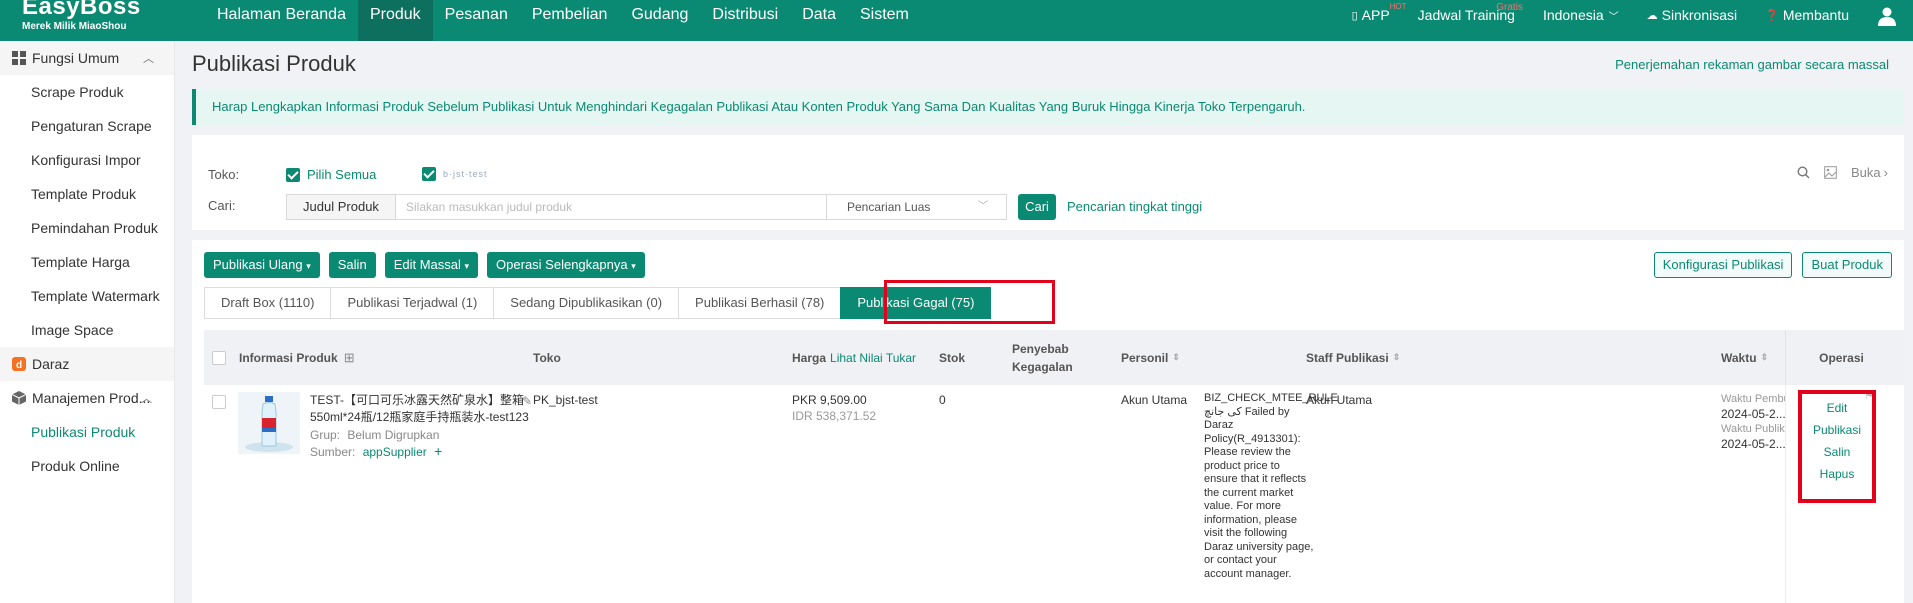 This screenshot has height=603, width=1913. I want to click on image-search-icon, so click(1830, 172).